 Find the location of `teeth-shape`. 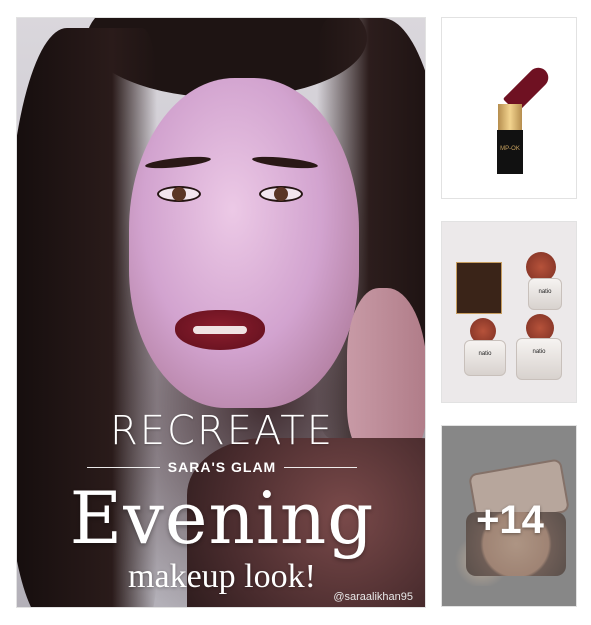

teeth-shape is located at coordinates (220, 330).